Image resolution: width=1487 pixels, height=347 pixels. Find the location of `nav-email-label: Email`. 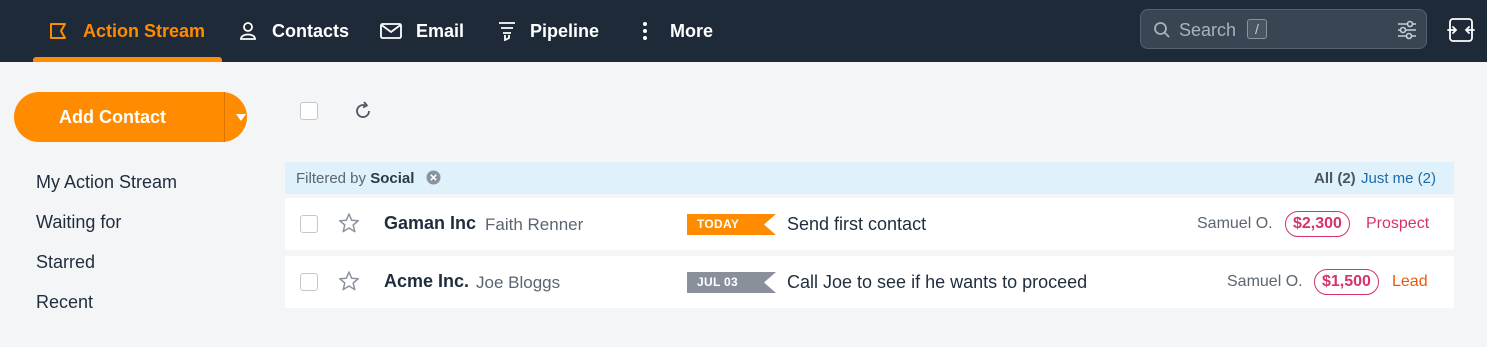

nav-email-label: Email is located at coordinates (440, 30).